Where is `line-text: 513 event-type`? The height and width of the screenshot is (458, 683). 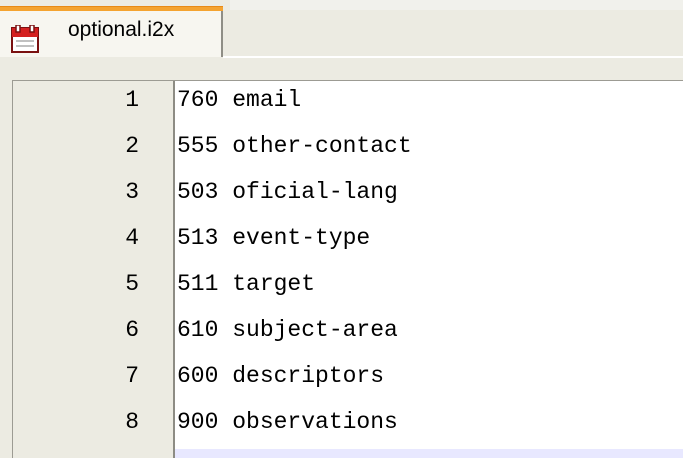 line-text: 513 event-type is located at coordinates (274, 238).